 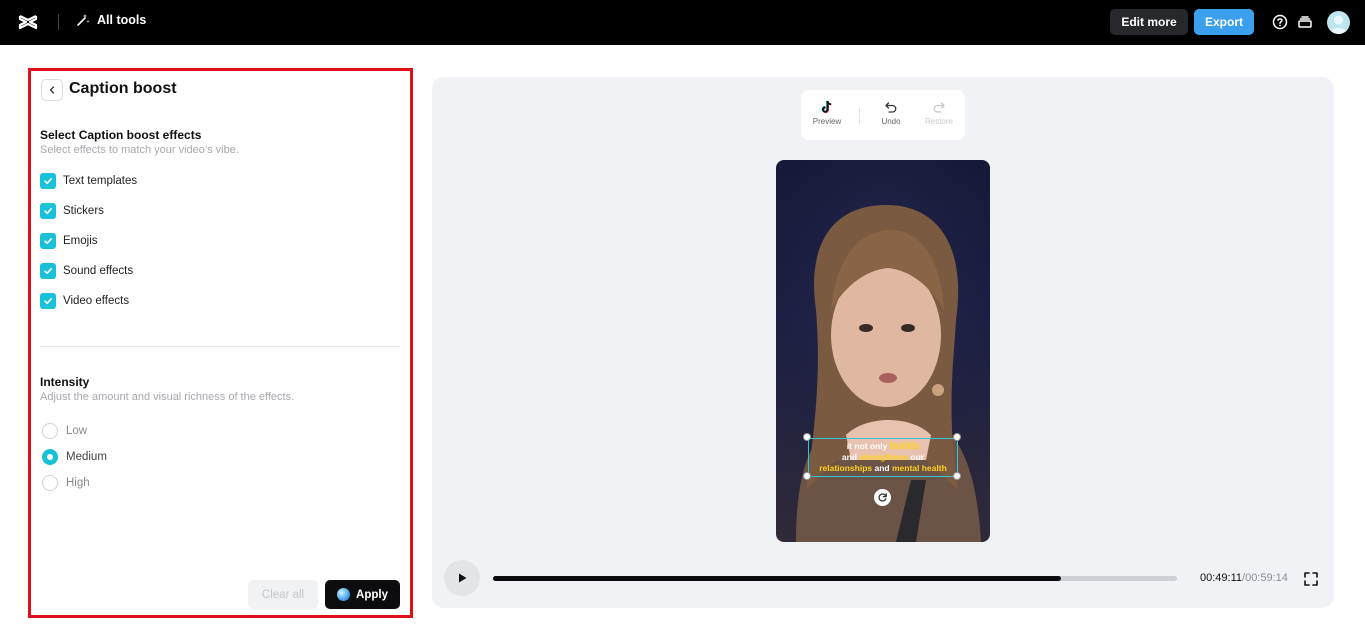 What do you see at coordinates (220, 346) in the screenshot?
I see `section-divider` at bounding box center [220, 346].